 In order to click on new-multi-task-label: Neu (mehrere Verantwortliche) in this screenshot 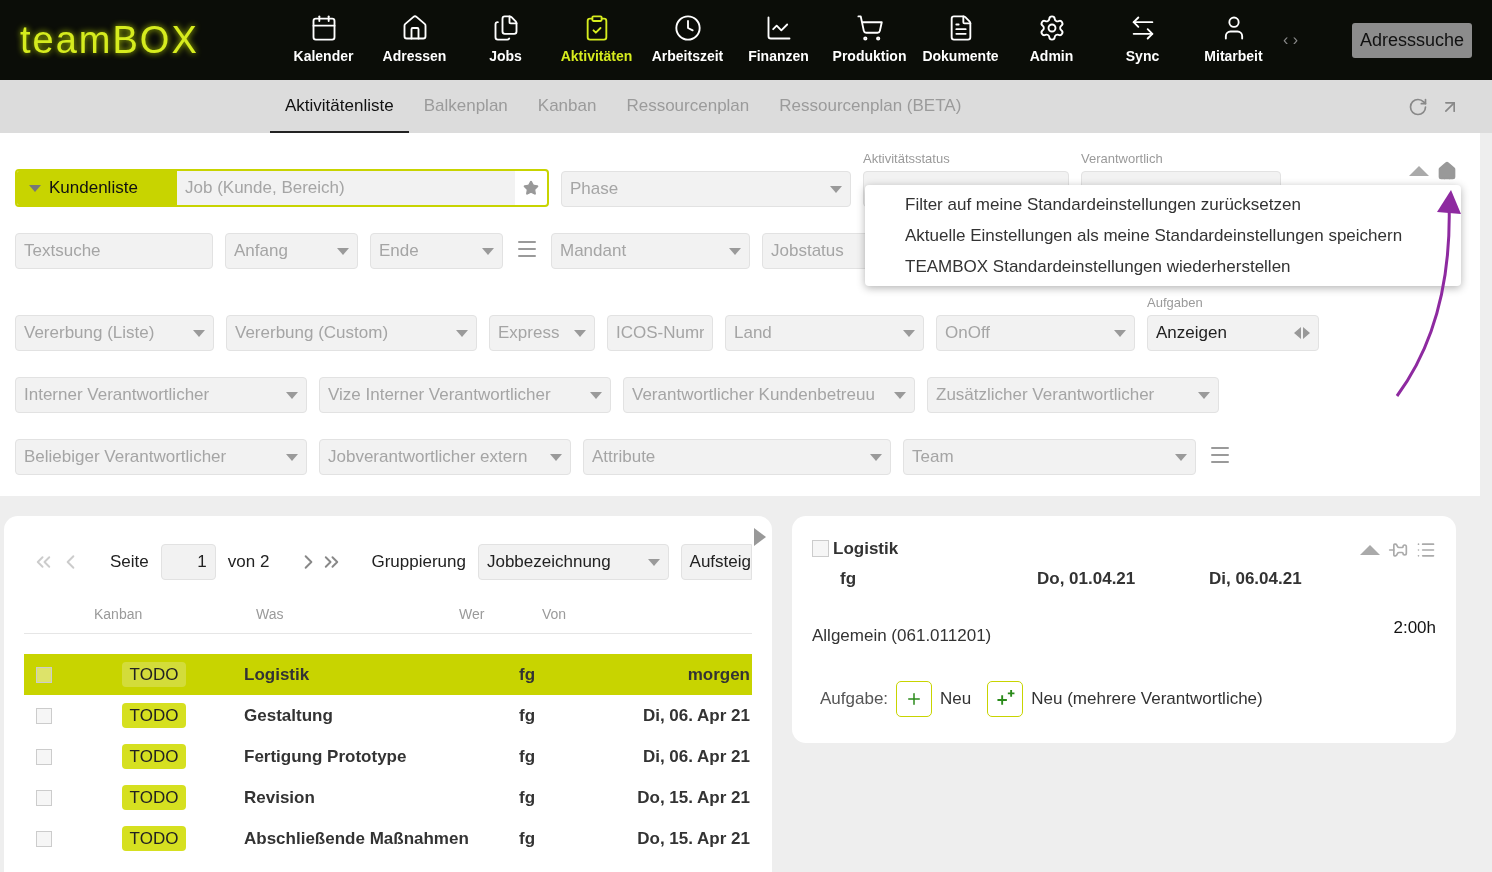, I will do `click(1147, 698)`.